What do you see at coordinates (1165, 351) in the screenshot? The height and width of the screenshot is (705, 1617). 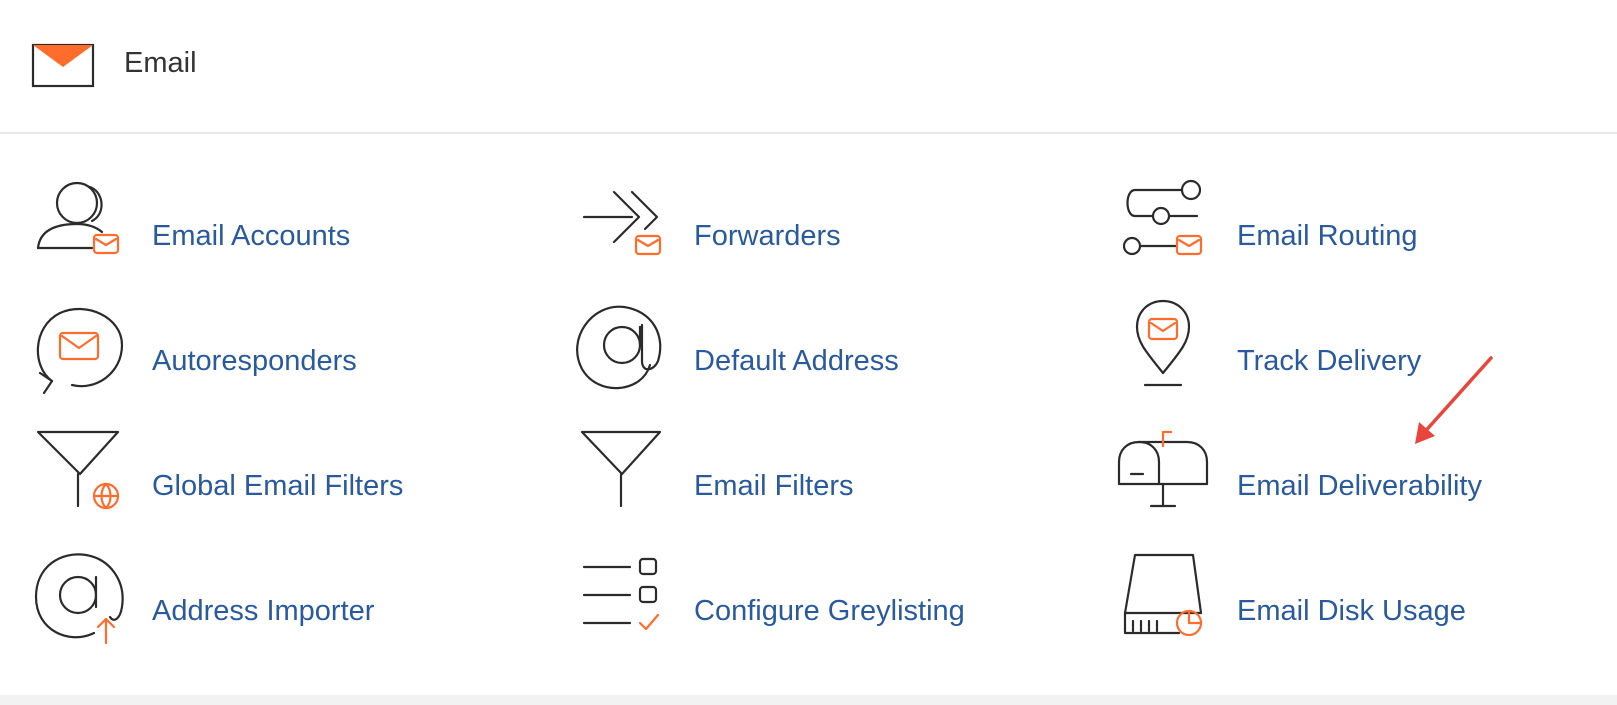 I see `track-delivery-icon` at bounding box center [1165, 351].